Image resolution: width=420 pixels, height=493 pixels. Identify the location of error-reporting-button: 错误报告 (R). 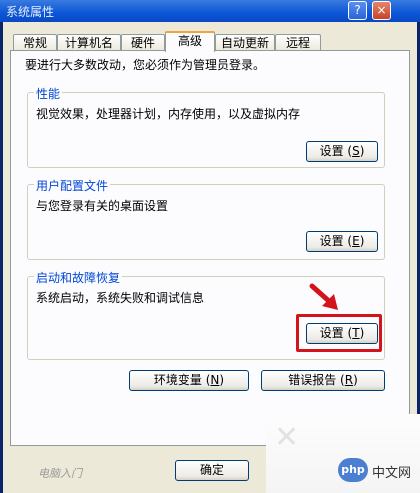
(323, 380).